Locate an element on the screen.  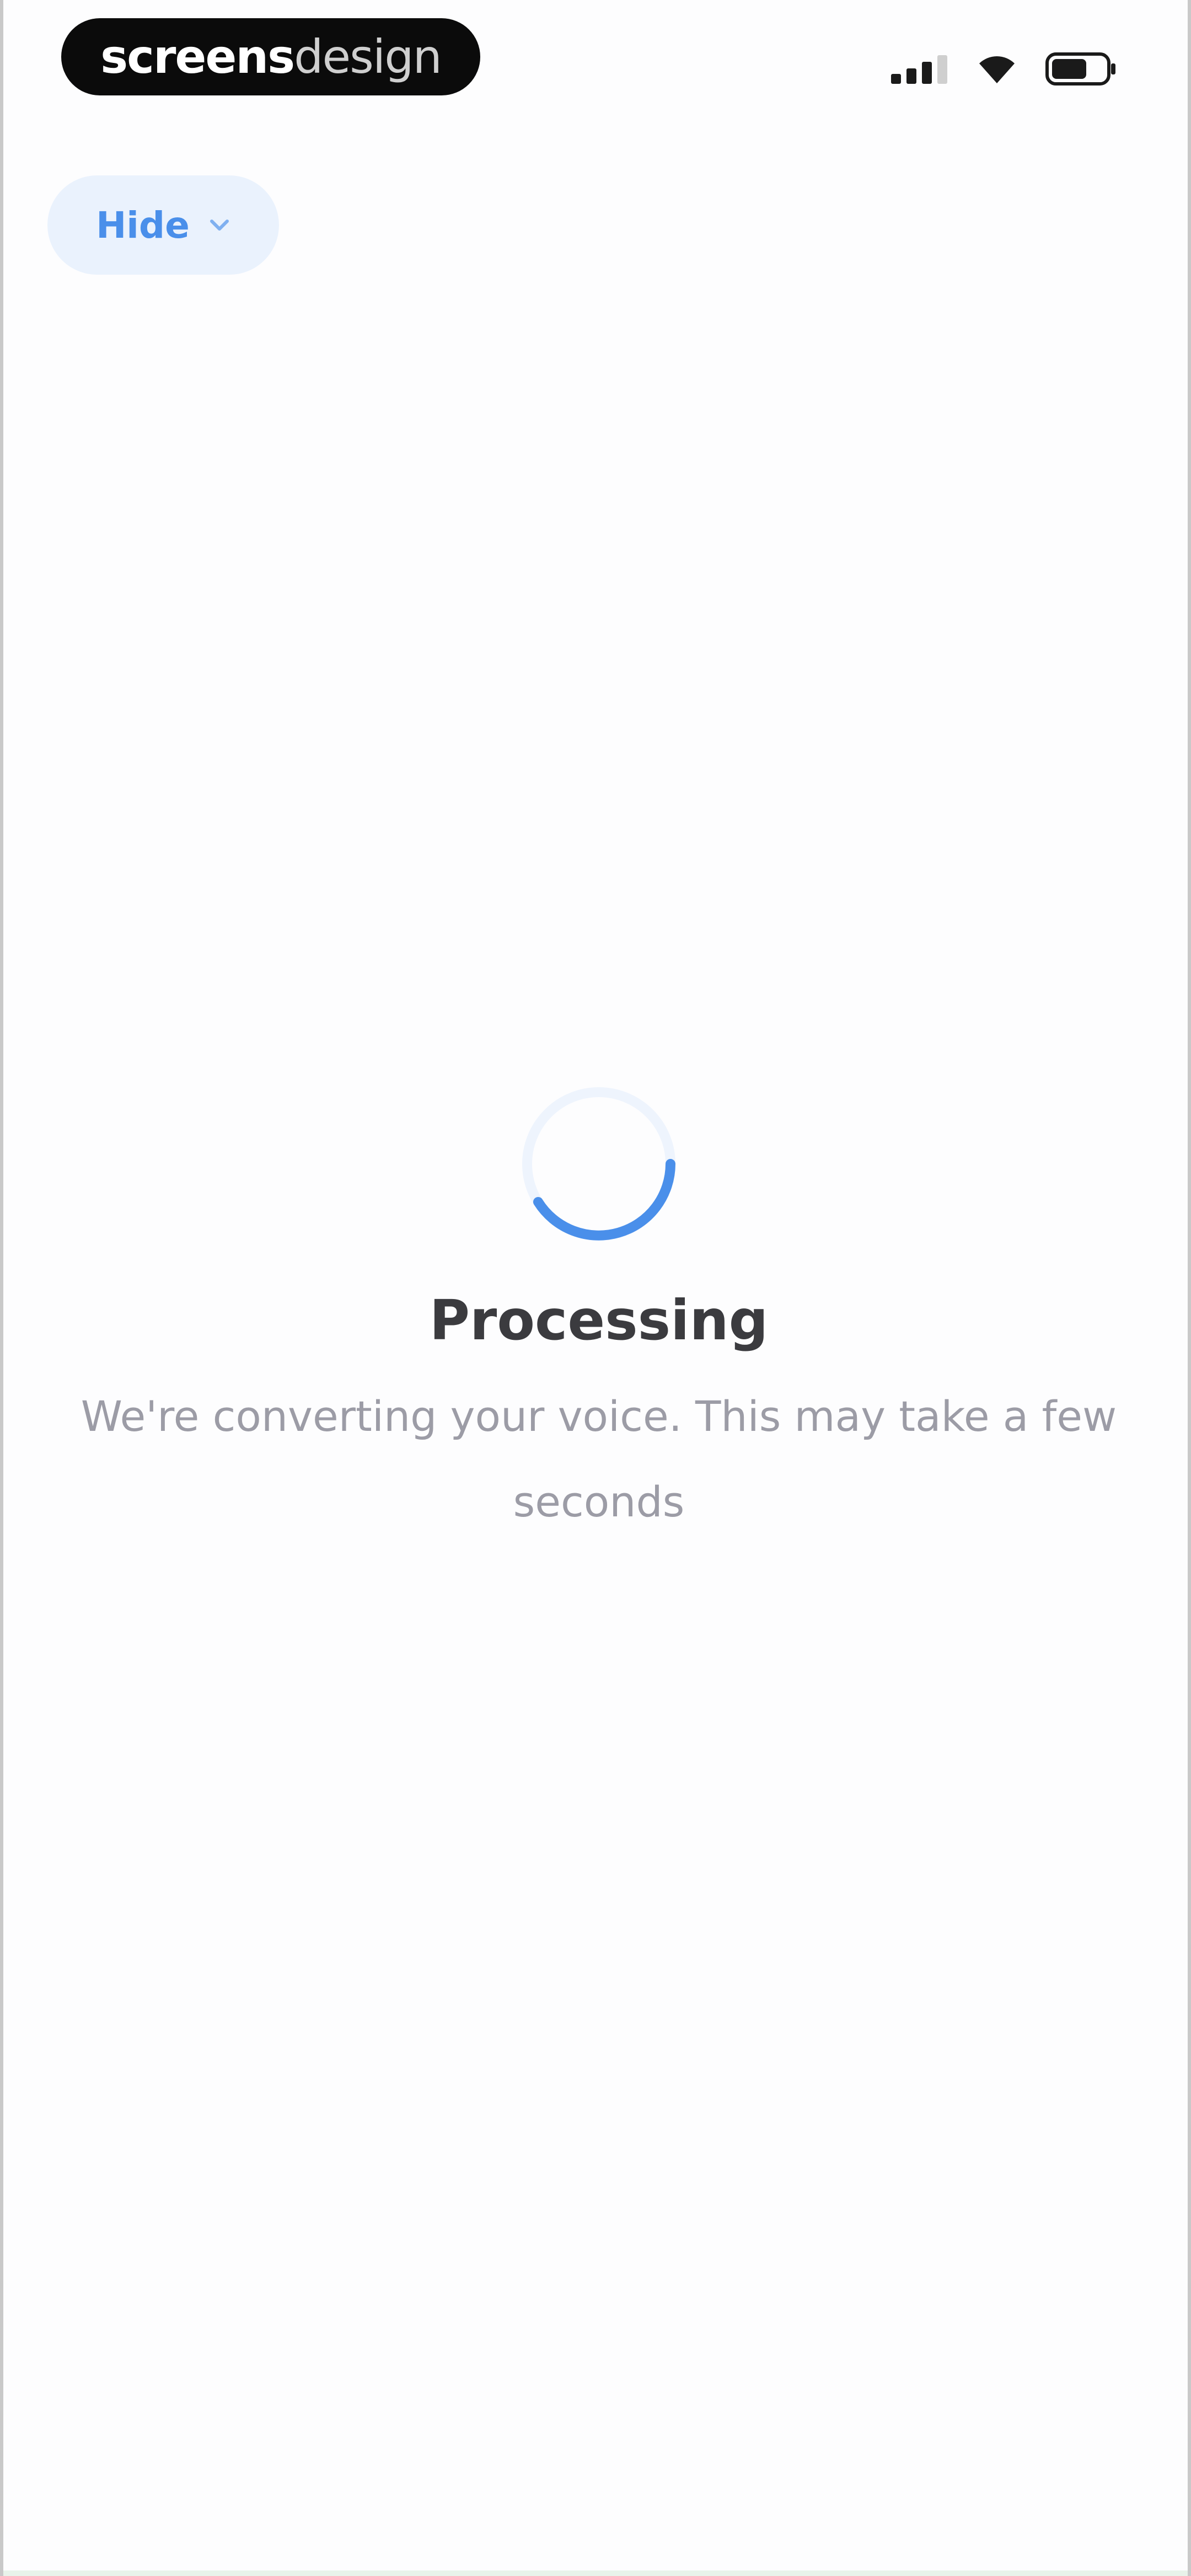
brand-wordmark-bold: screens is located at coordinates (197, 57).